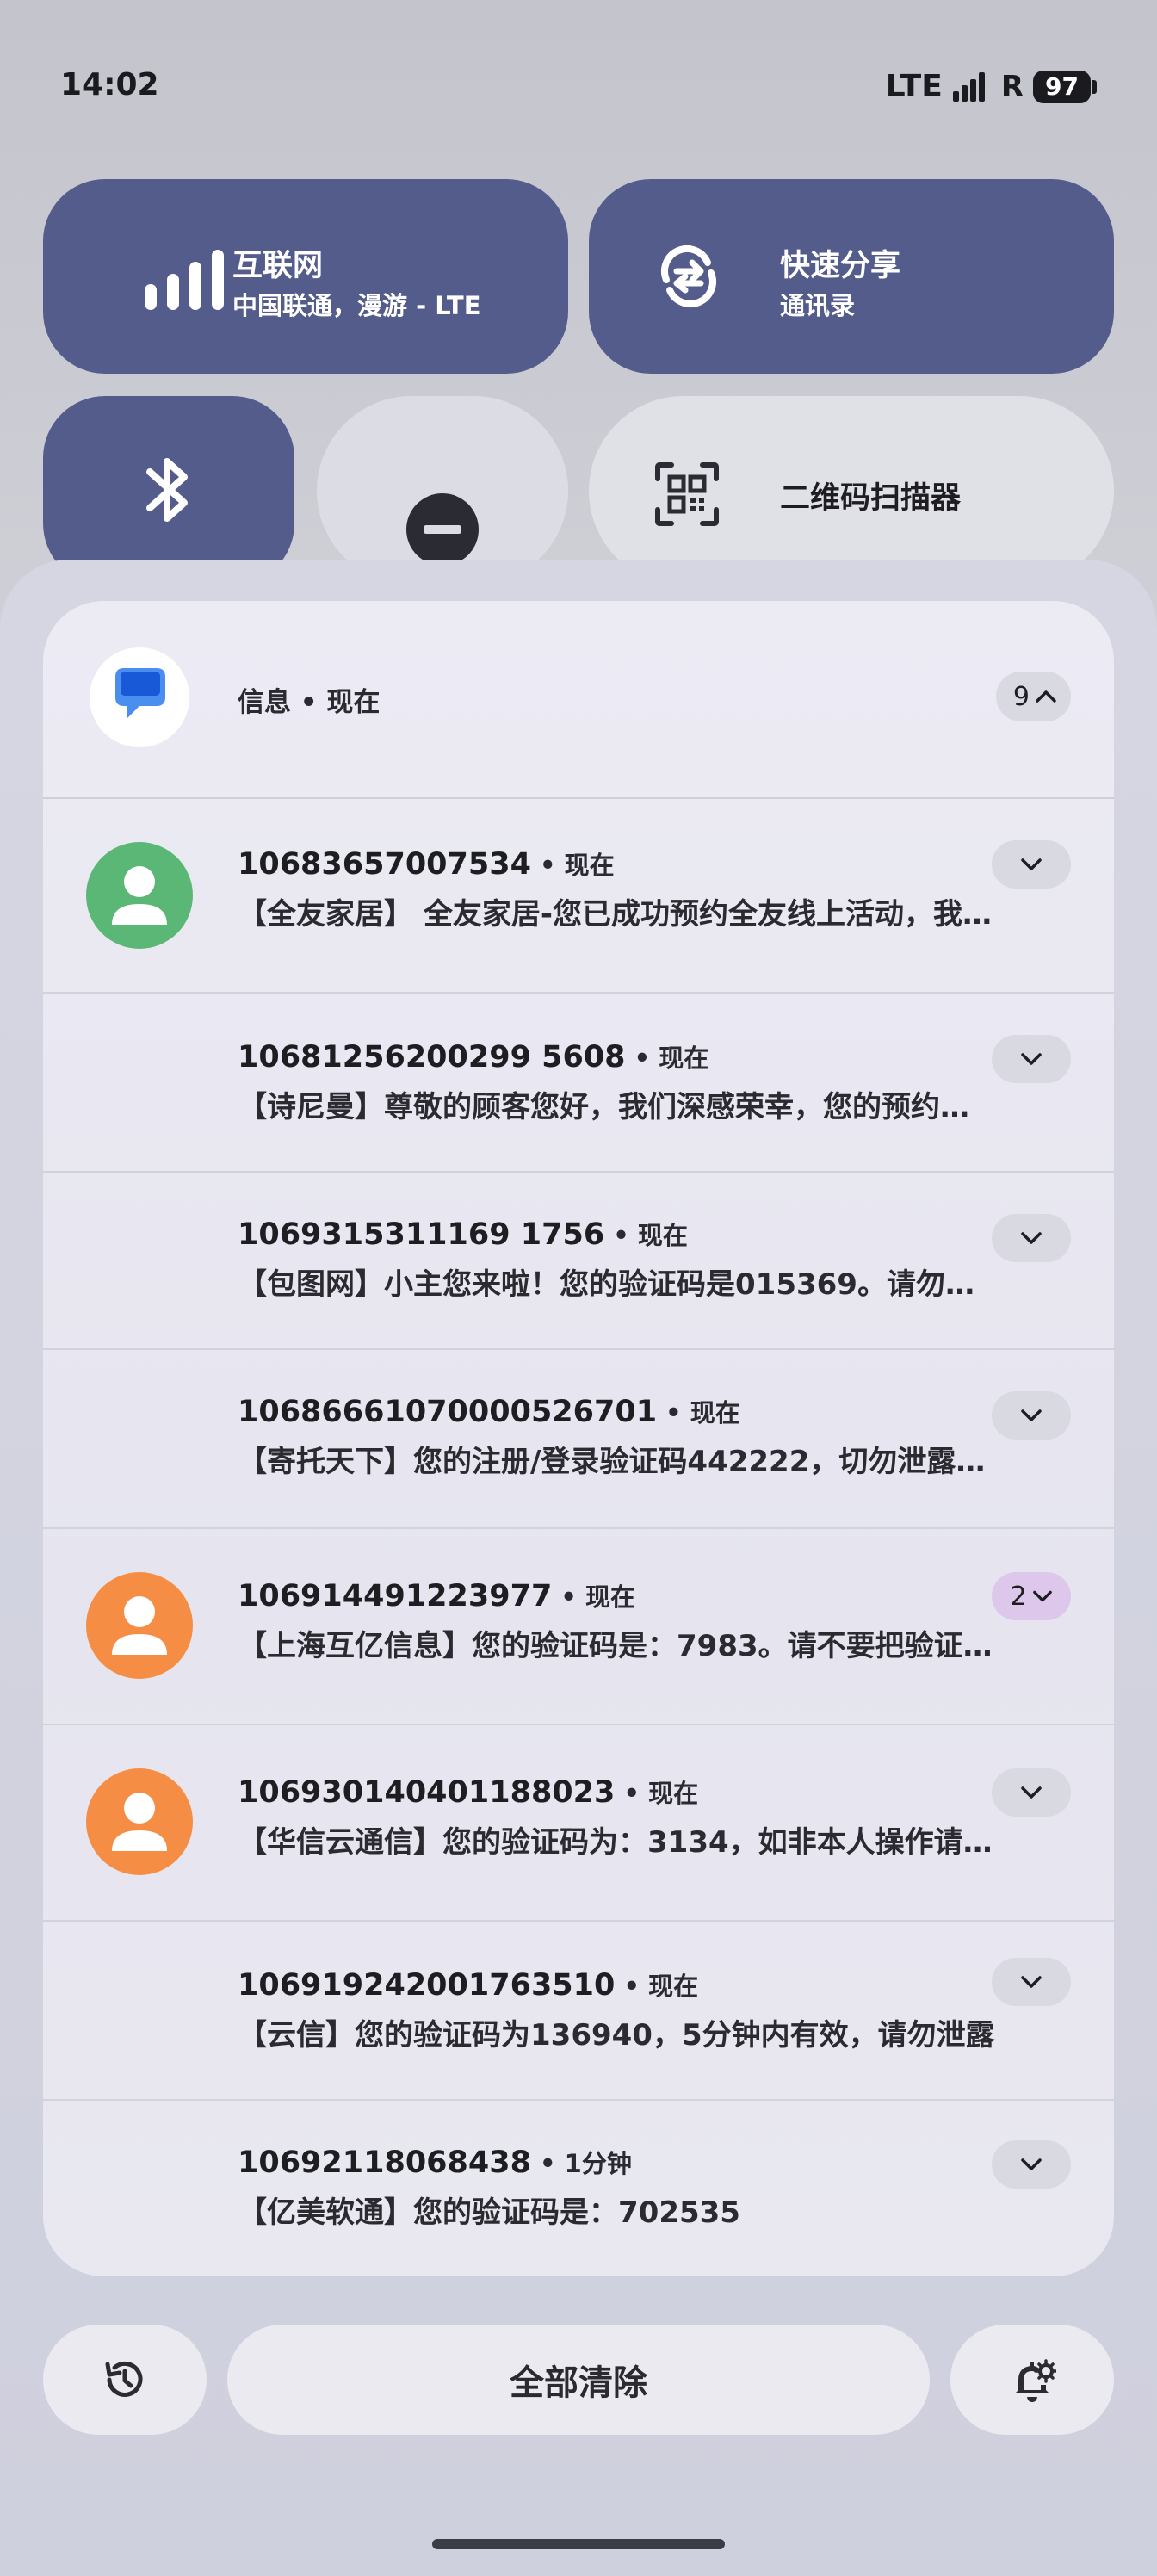  What do you see at coordinates (310, 702) in the screenshot?
I see `app-name-label: 信息 • 现在` at bounding box center [310, 702].